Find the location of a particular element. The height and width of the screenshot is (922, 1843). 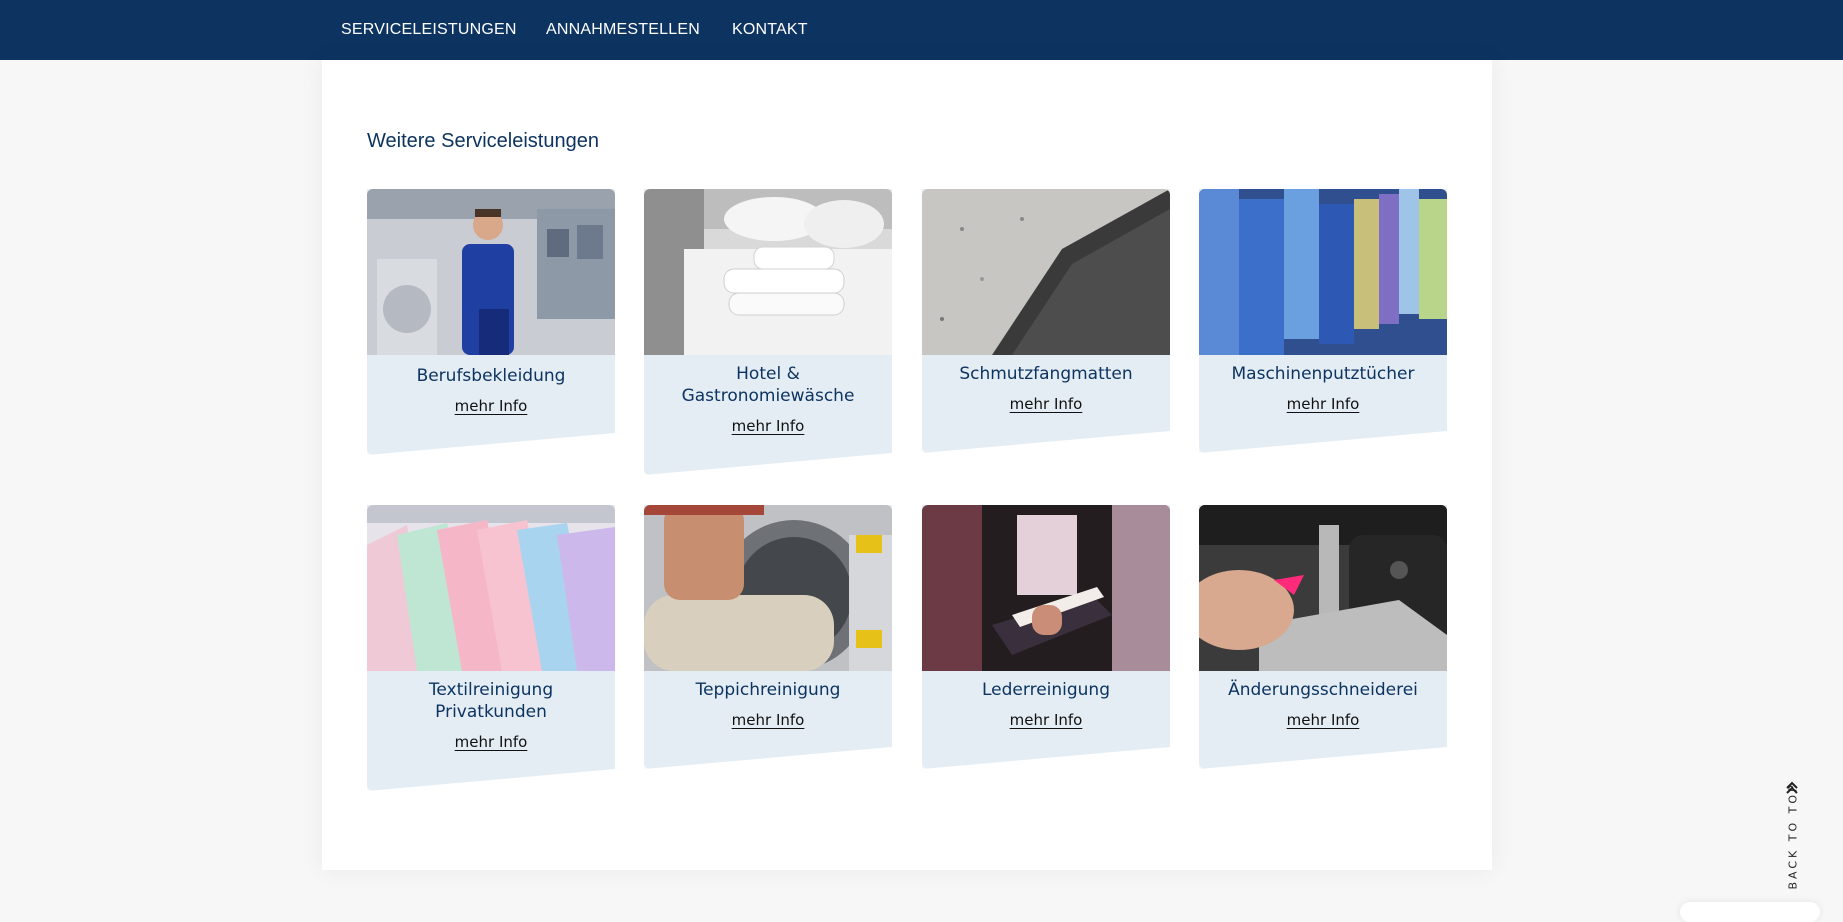

service-card-textilreinigung-privatkunden: Textilreinigung Privatkunden mehr Info is located at coordinates (491, 650).